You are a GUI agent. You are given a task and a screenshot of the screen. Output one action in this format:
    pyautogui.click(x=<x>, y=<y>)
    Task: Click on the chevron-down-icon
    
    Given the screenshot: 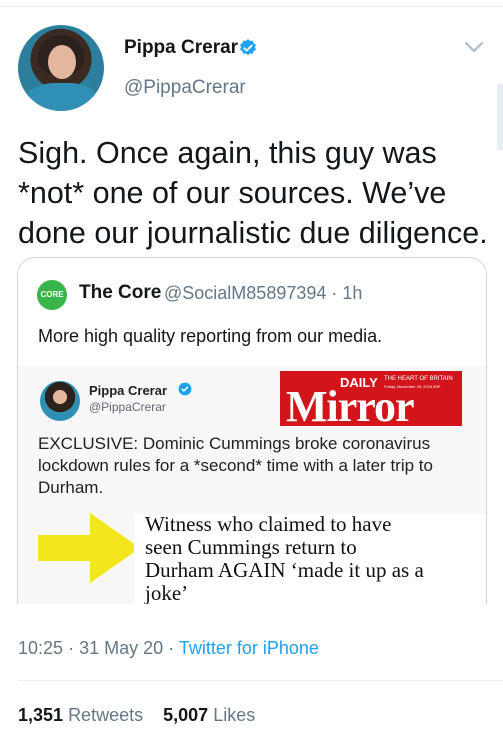 What is the action you would take?
    pyautogui.click(x=474, y=47)
    